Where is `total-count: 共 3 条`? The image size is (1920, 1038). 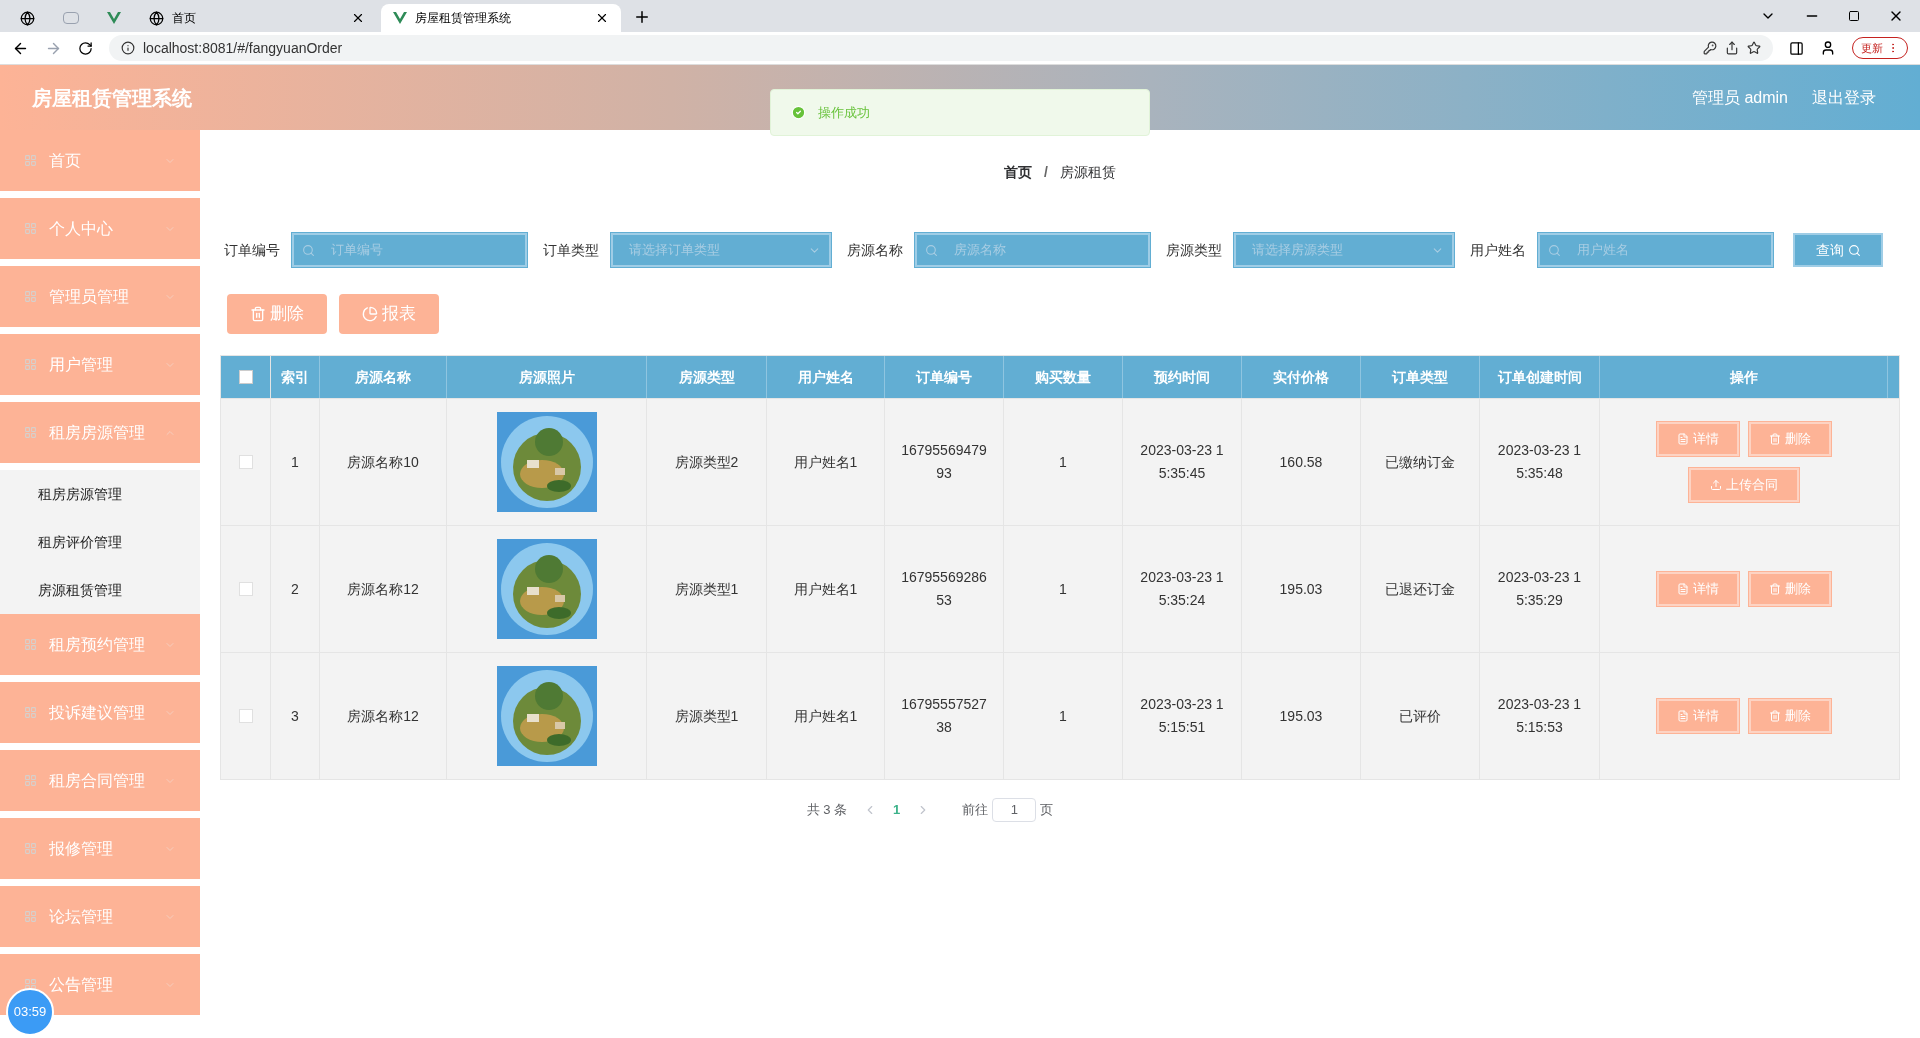
total-count: 共 3 条 is located at coordinates (827, 810).